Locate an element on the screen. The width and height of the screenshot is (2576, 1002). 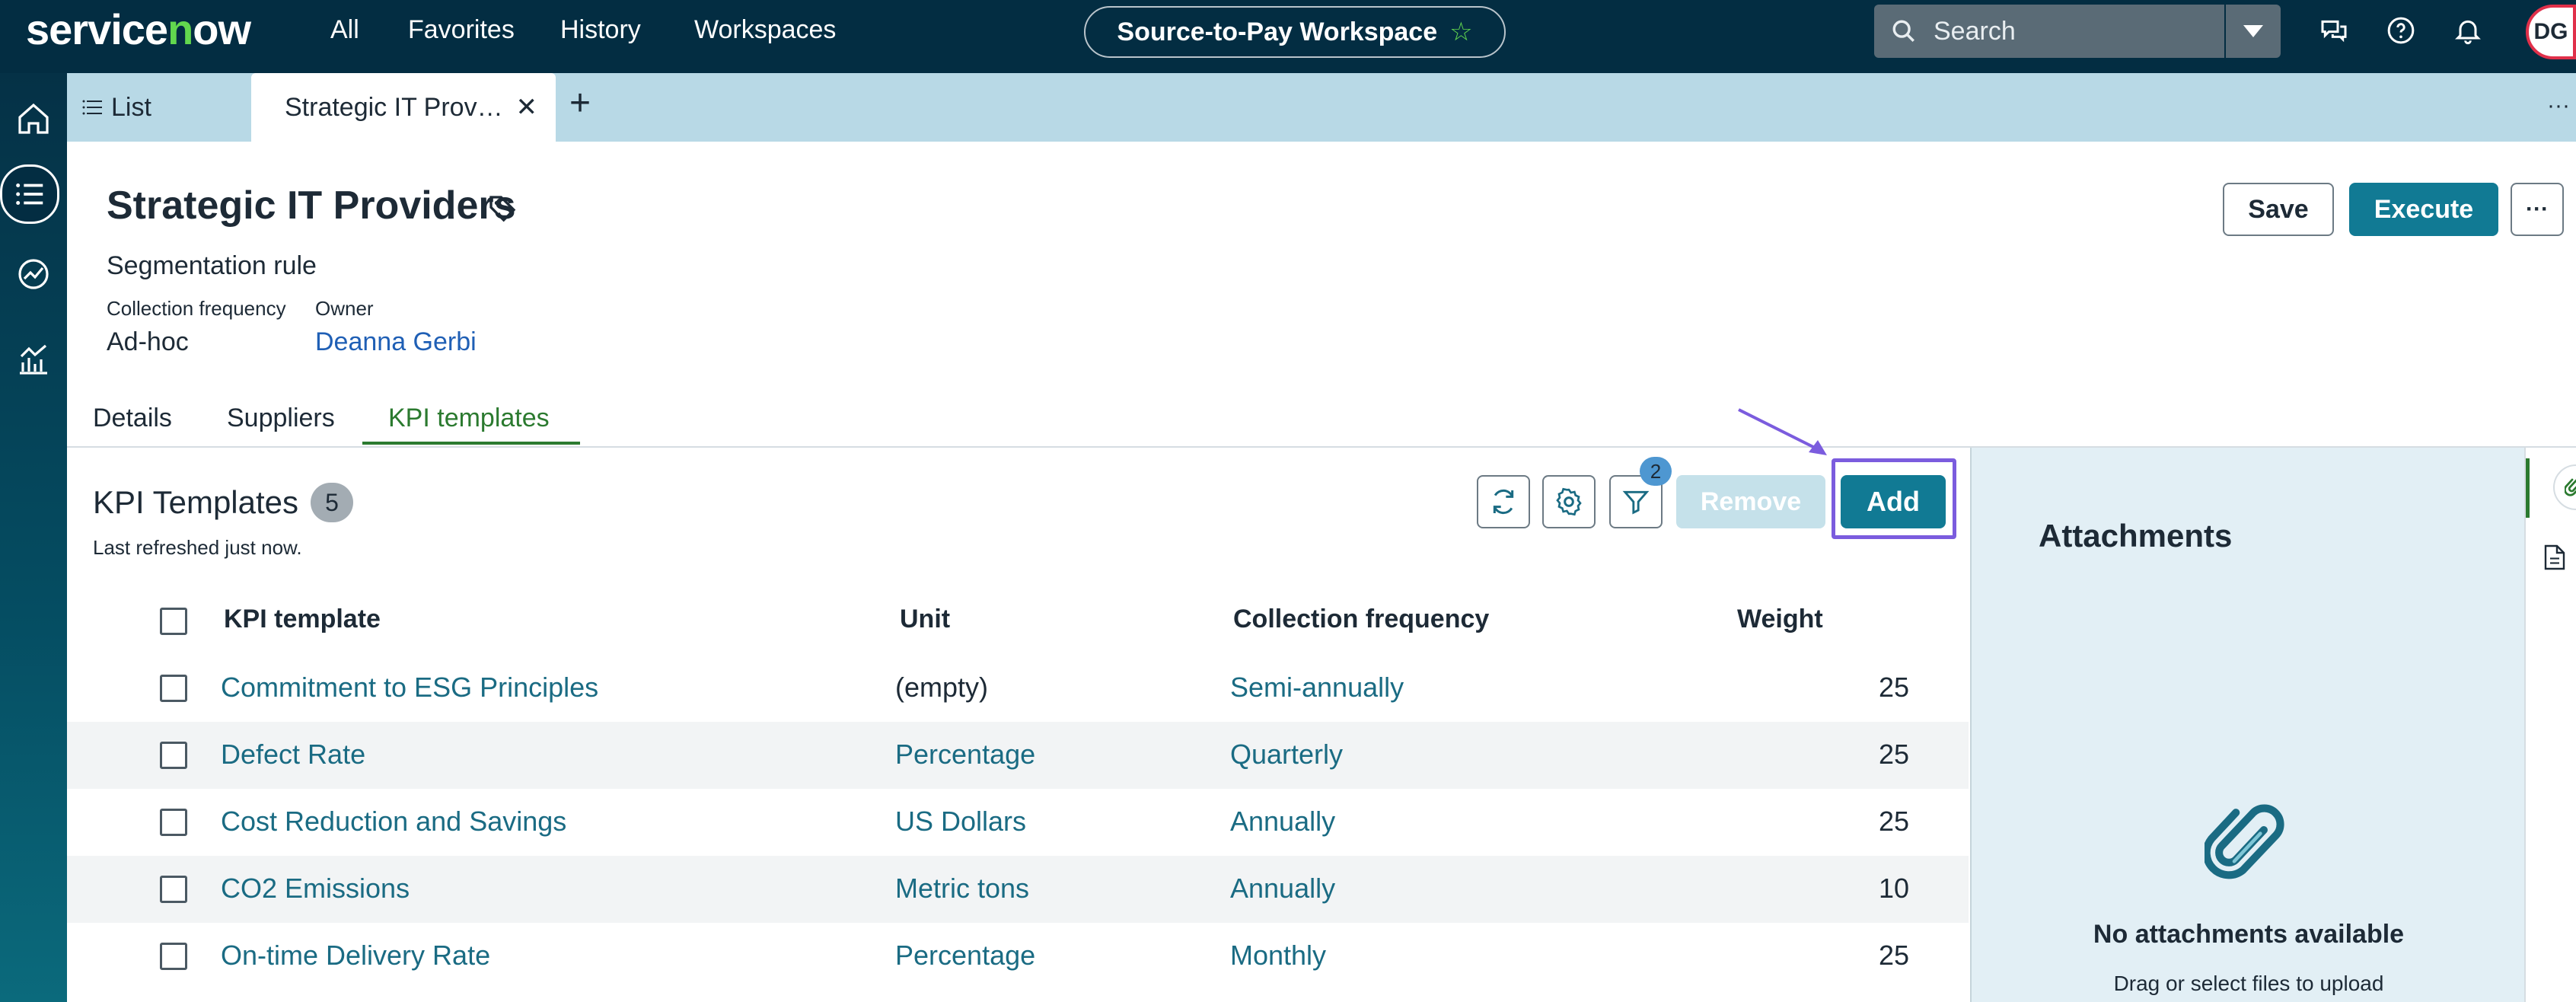
refresh-icon is located at coordinates (1503, 502).